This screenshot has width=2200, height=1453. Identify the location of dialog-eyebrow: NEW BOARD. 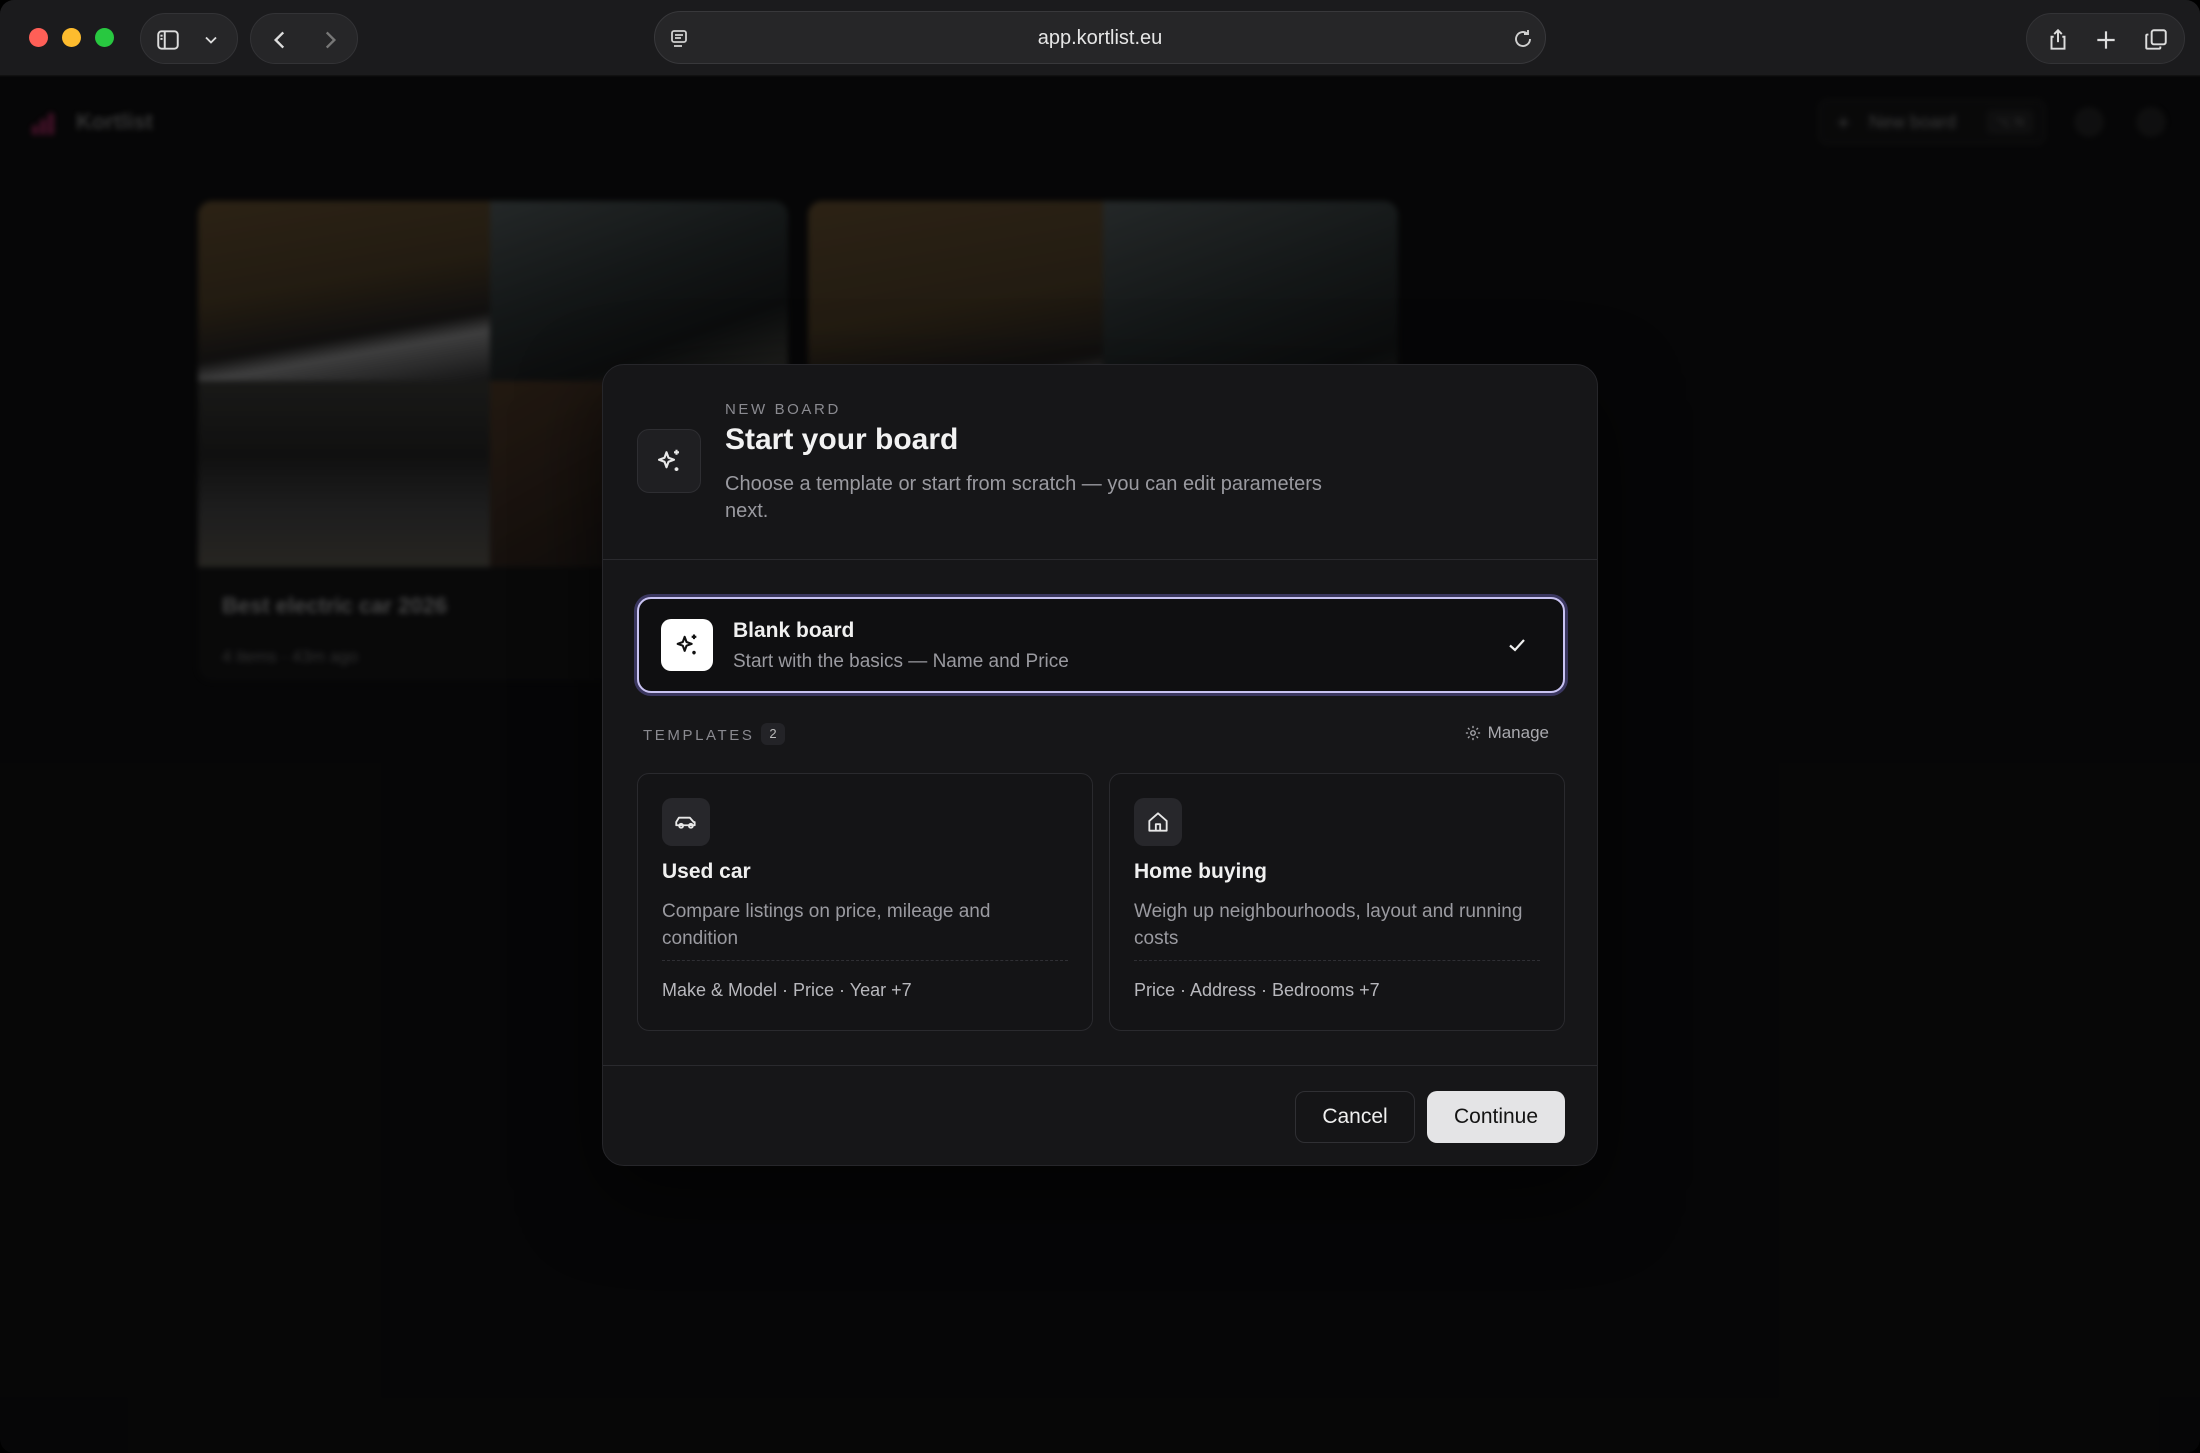
(783, 409).